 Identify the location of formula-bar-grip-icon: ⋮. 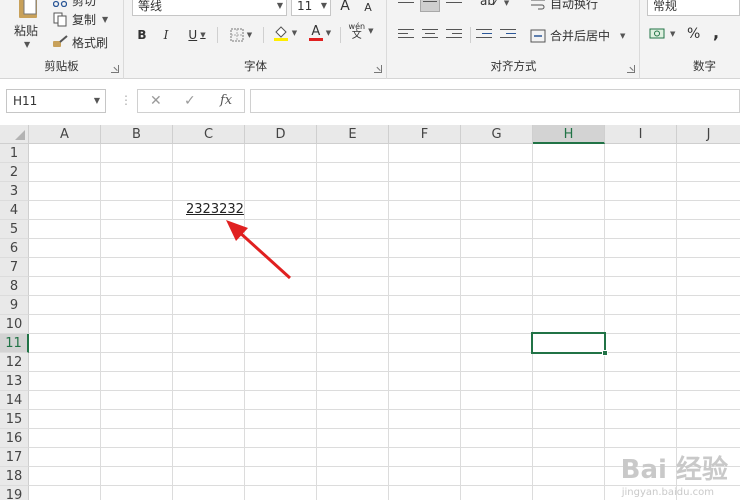
(126, 100).